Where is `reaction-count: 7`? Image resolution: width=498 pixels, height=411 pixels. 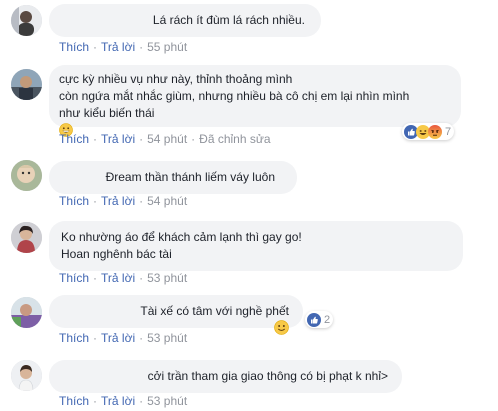
reaction-count: 7 is located at coordinates (448, 131).